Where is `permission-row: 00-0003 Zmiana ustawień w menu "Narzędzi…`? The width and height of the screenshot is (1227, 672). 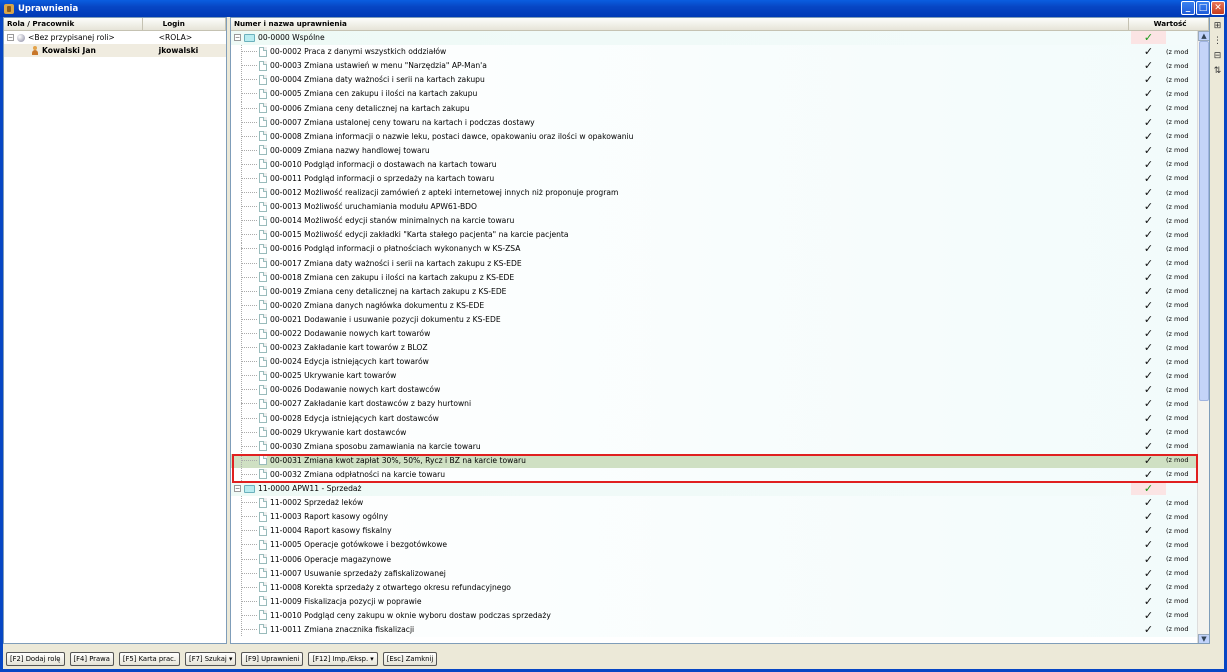
permission-row: 00-0003 Zmiana ustawień w menu "Narzędzi… is located at coordinates (715, 66).